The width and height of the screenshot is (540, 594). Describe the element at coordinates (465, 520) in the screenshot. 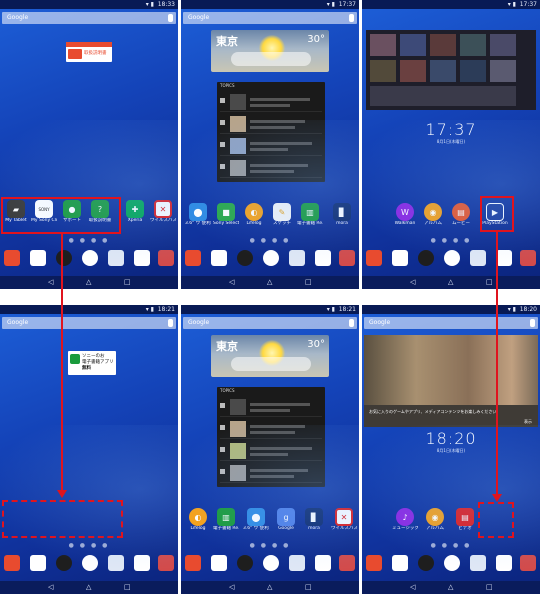

I see `app-video: ▤ ビデオ` at that location.